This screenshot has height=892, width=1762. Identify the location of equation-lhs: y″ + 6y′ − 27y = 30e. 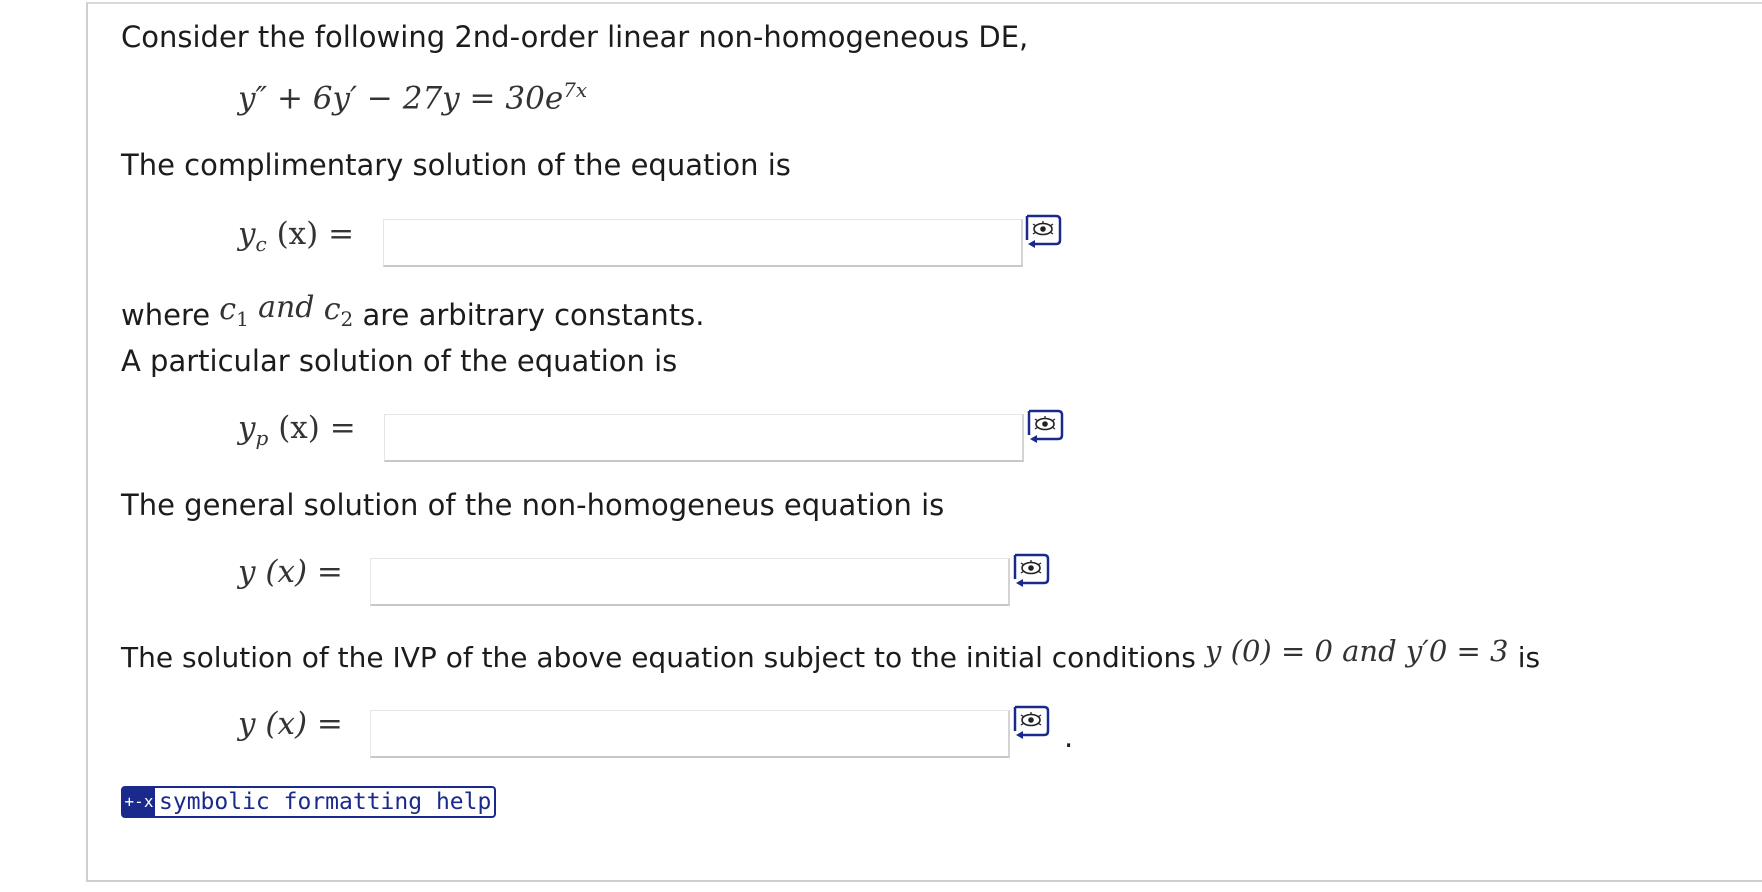
(401, 98).